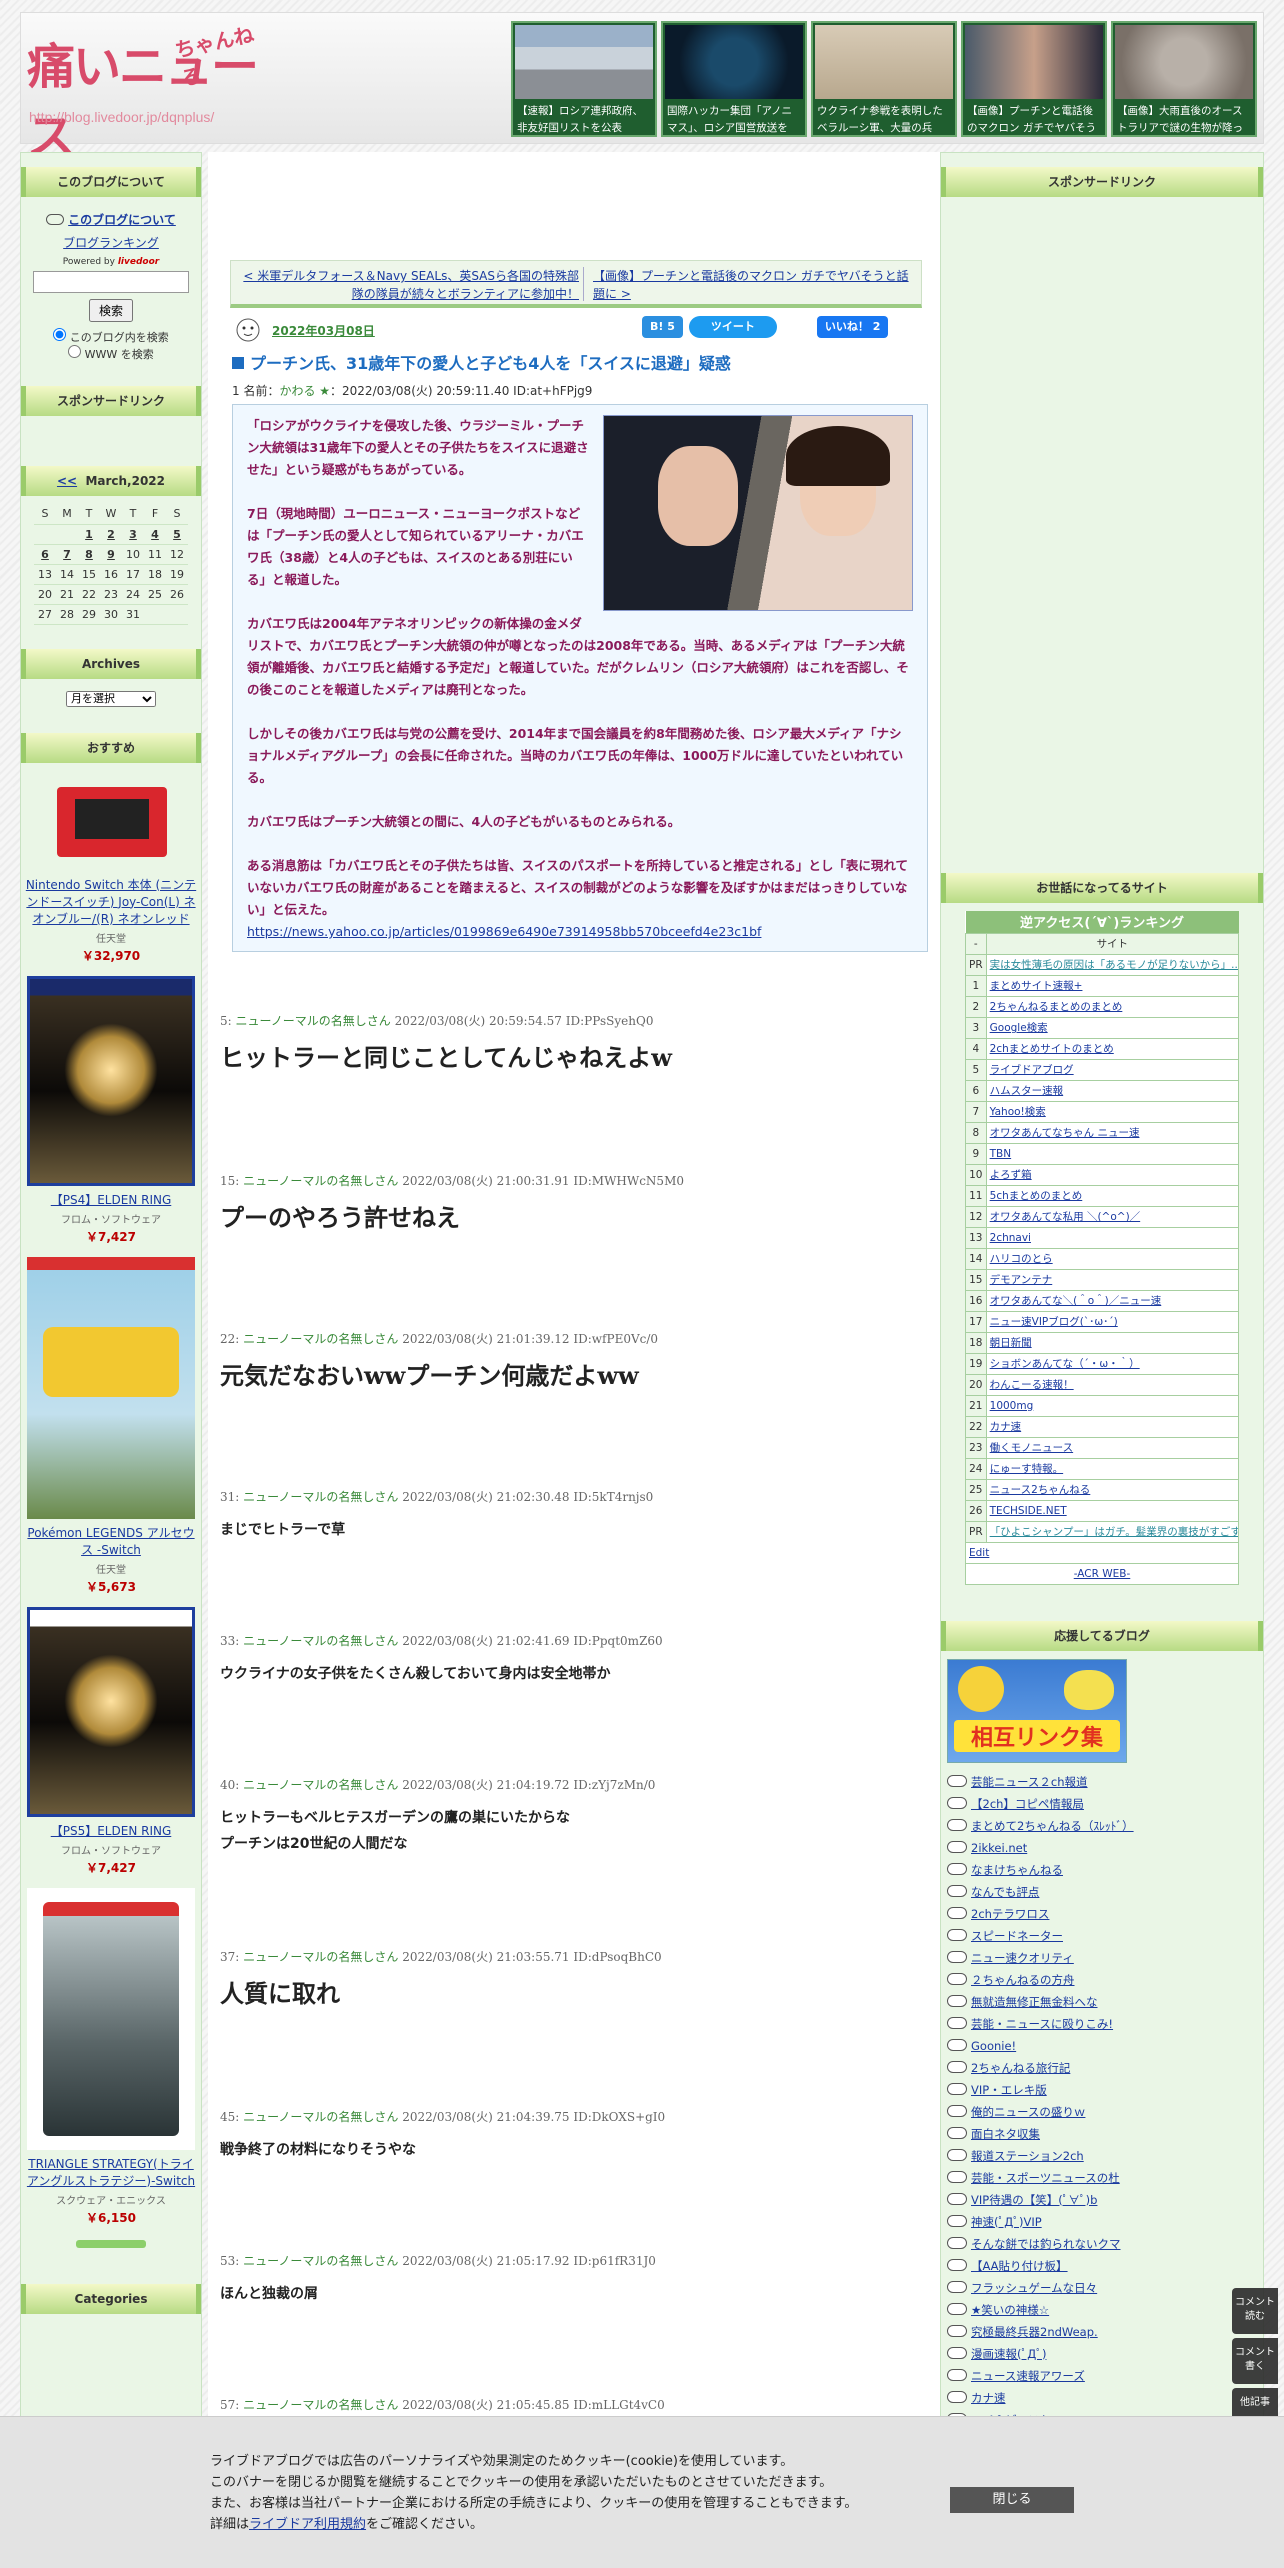 The height and width of the screenshot is (2568, 1284). I want to click on product-item: 【PS4】ELDEN RING フロム・ソフトウェア ￥7,427, so click(111, 1110).